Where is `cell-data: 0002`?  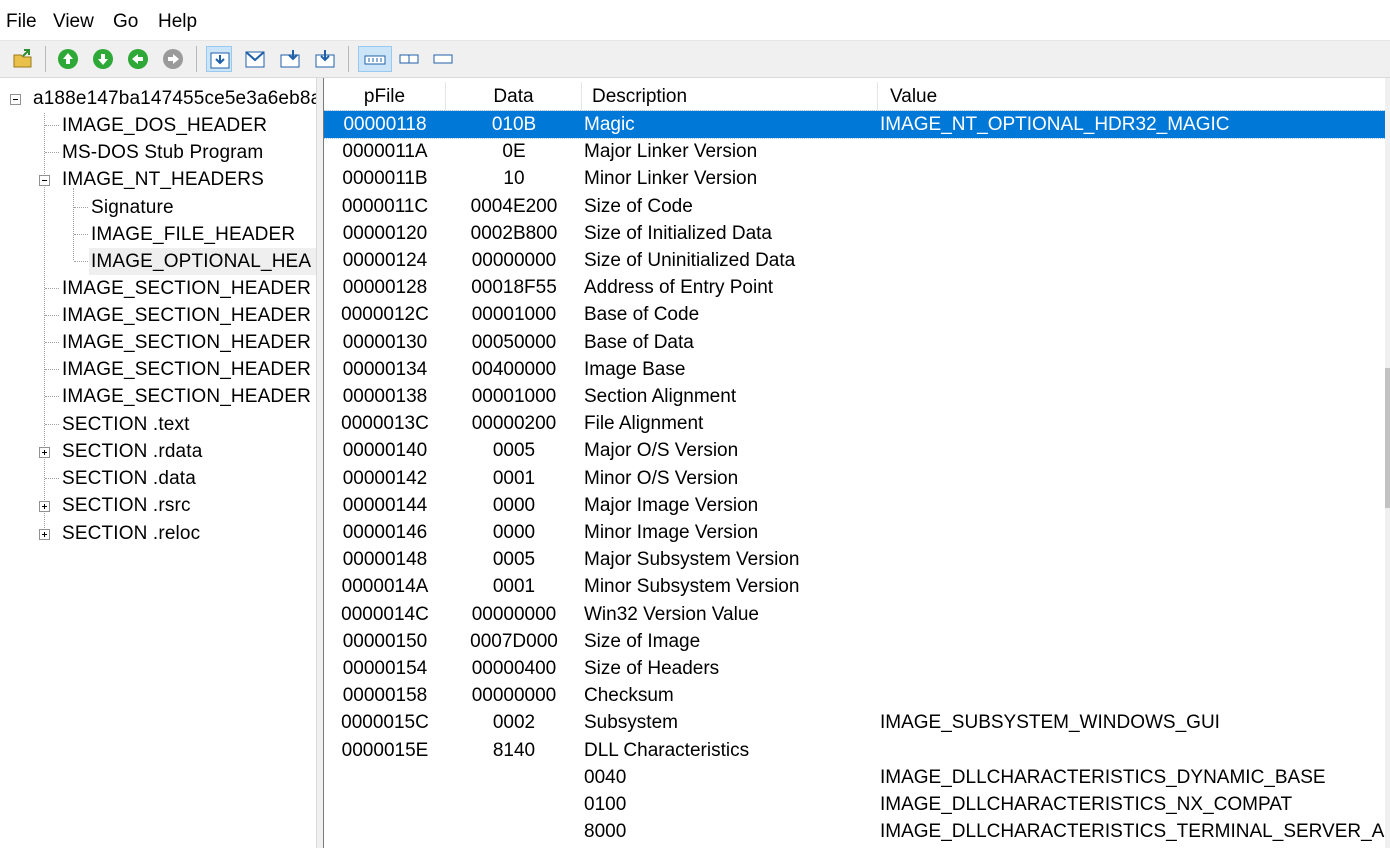 cell-data: 0002 is located at coordinates (514, 723).